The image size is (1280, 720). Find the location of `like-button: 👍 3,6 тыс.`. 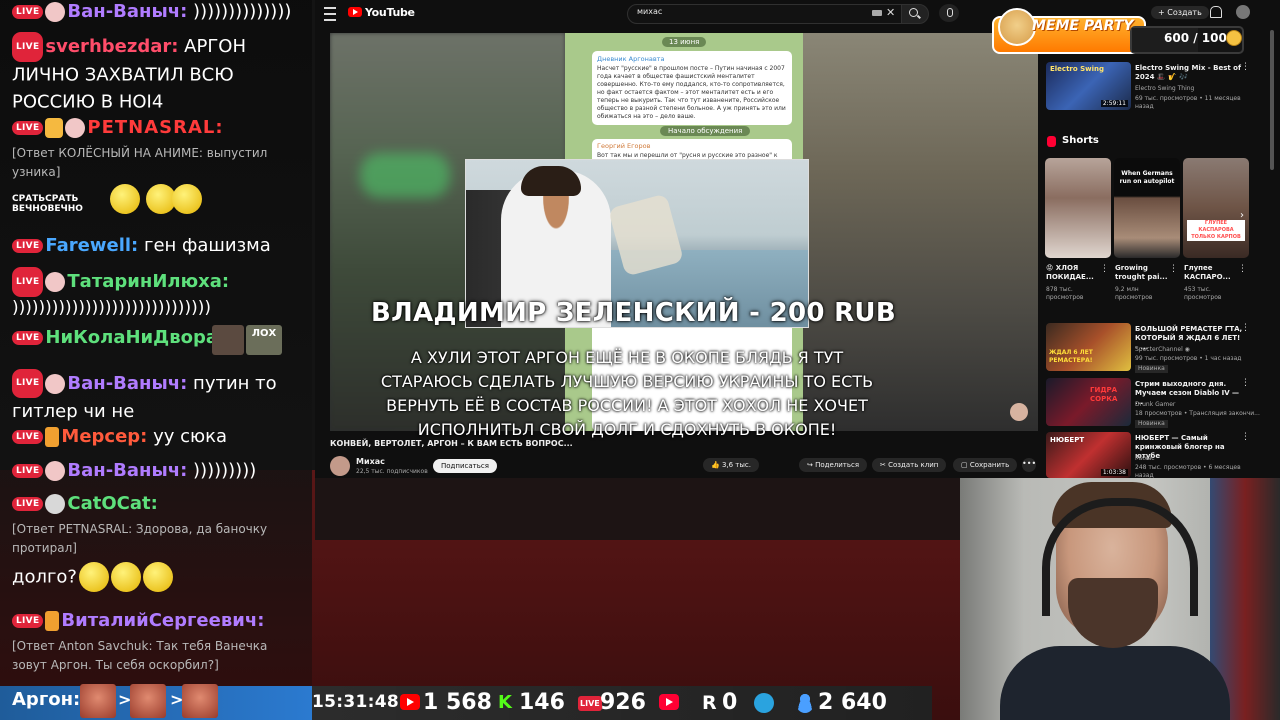

like-button: 👍 3,6 тыс. is located at coordinates (731, 465).